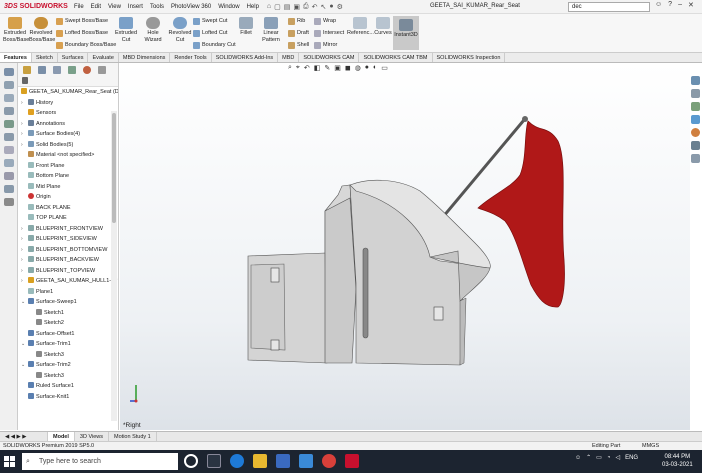 The image size is (702, 473). I want to click on volume-icon: ◁, so click(617, 457).